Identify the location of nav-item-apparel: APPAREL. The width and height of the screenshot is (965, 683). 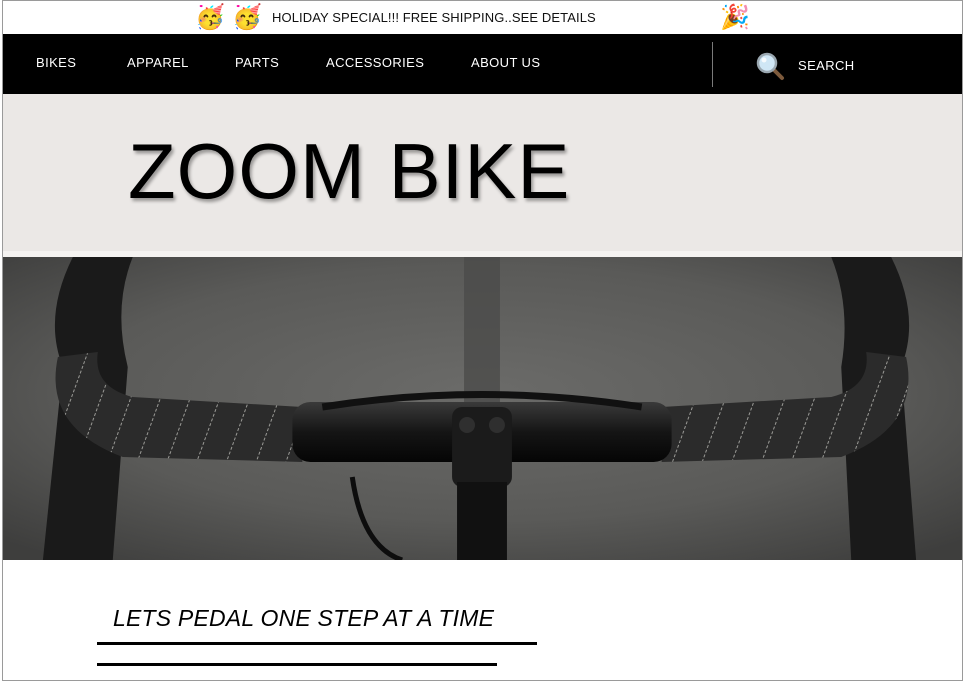
(158, 62).